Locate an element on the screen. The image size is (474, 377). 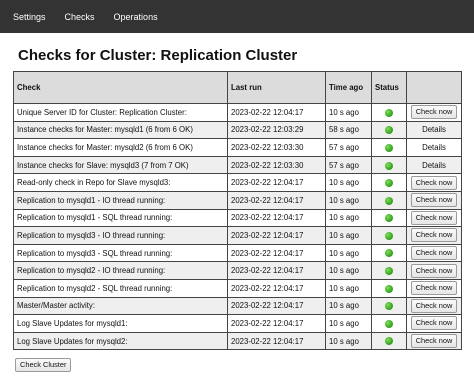
nav-settings: Settings is located at coordinates (29, 17).